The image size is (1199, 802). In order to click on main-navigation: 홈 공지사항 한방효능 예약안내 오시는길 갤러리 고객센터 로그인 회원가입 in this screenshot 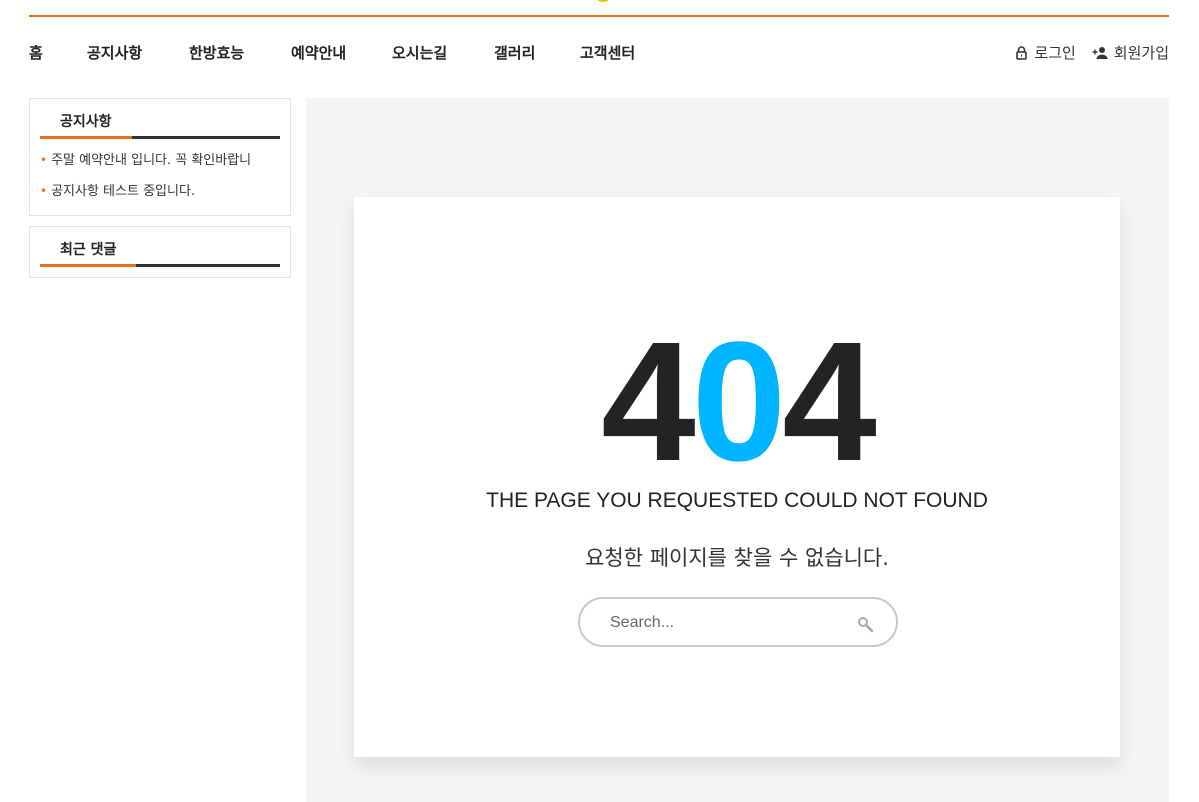, I will do `click(599, 53)`.